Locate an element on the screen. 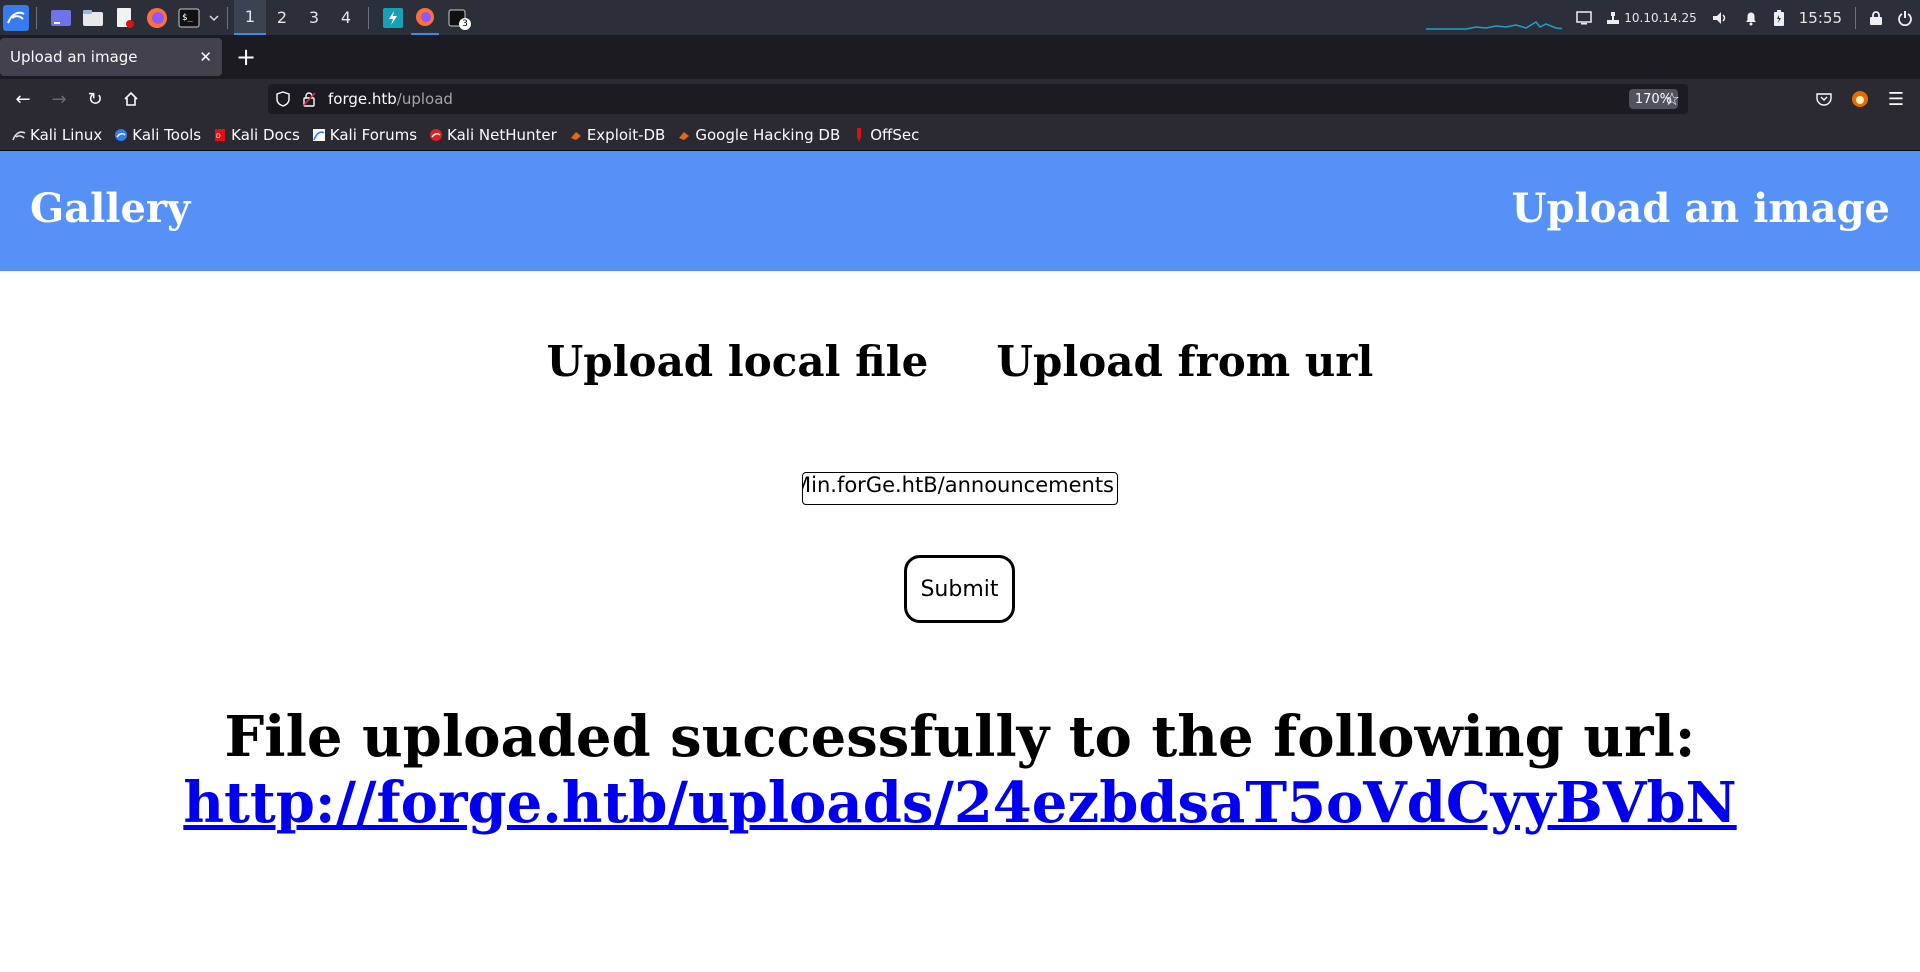 The image size is (1920, 972). tab-upload-an-image: Upload an image ✕ is located at coordinates (111, 57).